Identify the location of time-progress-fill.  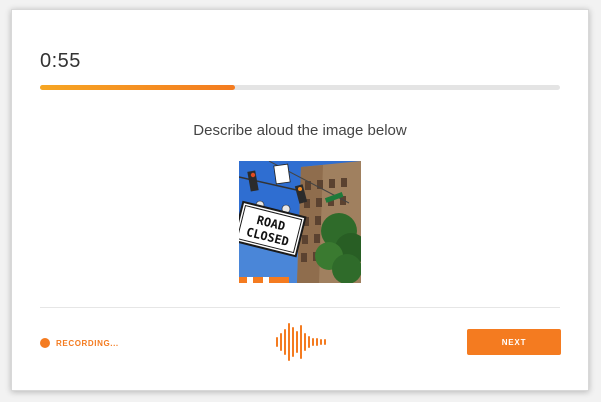
(137, 87).